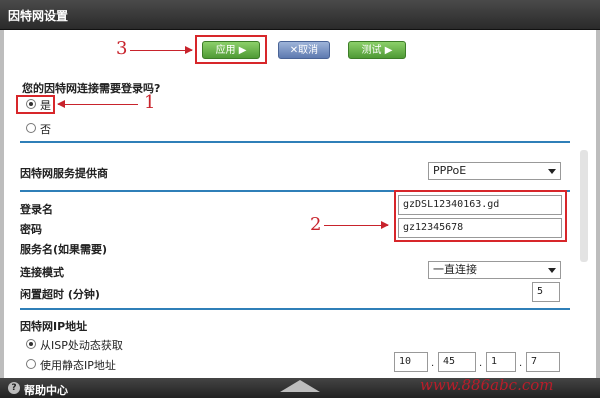  Describe the element at coordinates (231, 50) in the screenshot. I see `apply-button: 应用 ▶` at that location.